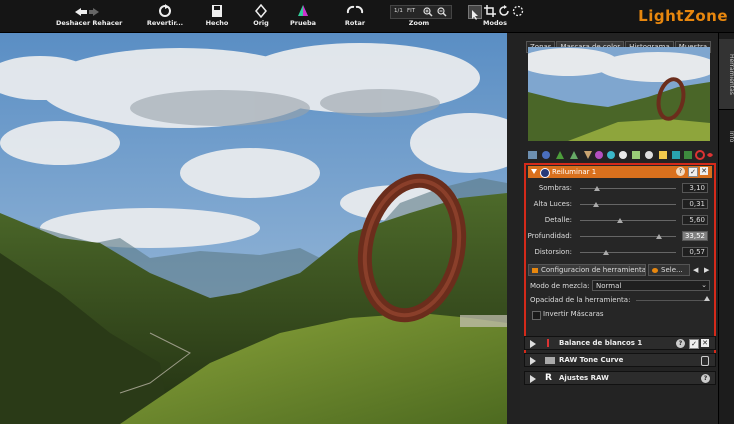 Image resolution: width=734 pixels, height=424 pixels. I want to click on revert-icon, so click(165, 10).